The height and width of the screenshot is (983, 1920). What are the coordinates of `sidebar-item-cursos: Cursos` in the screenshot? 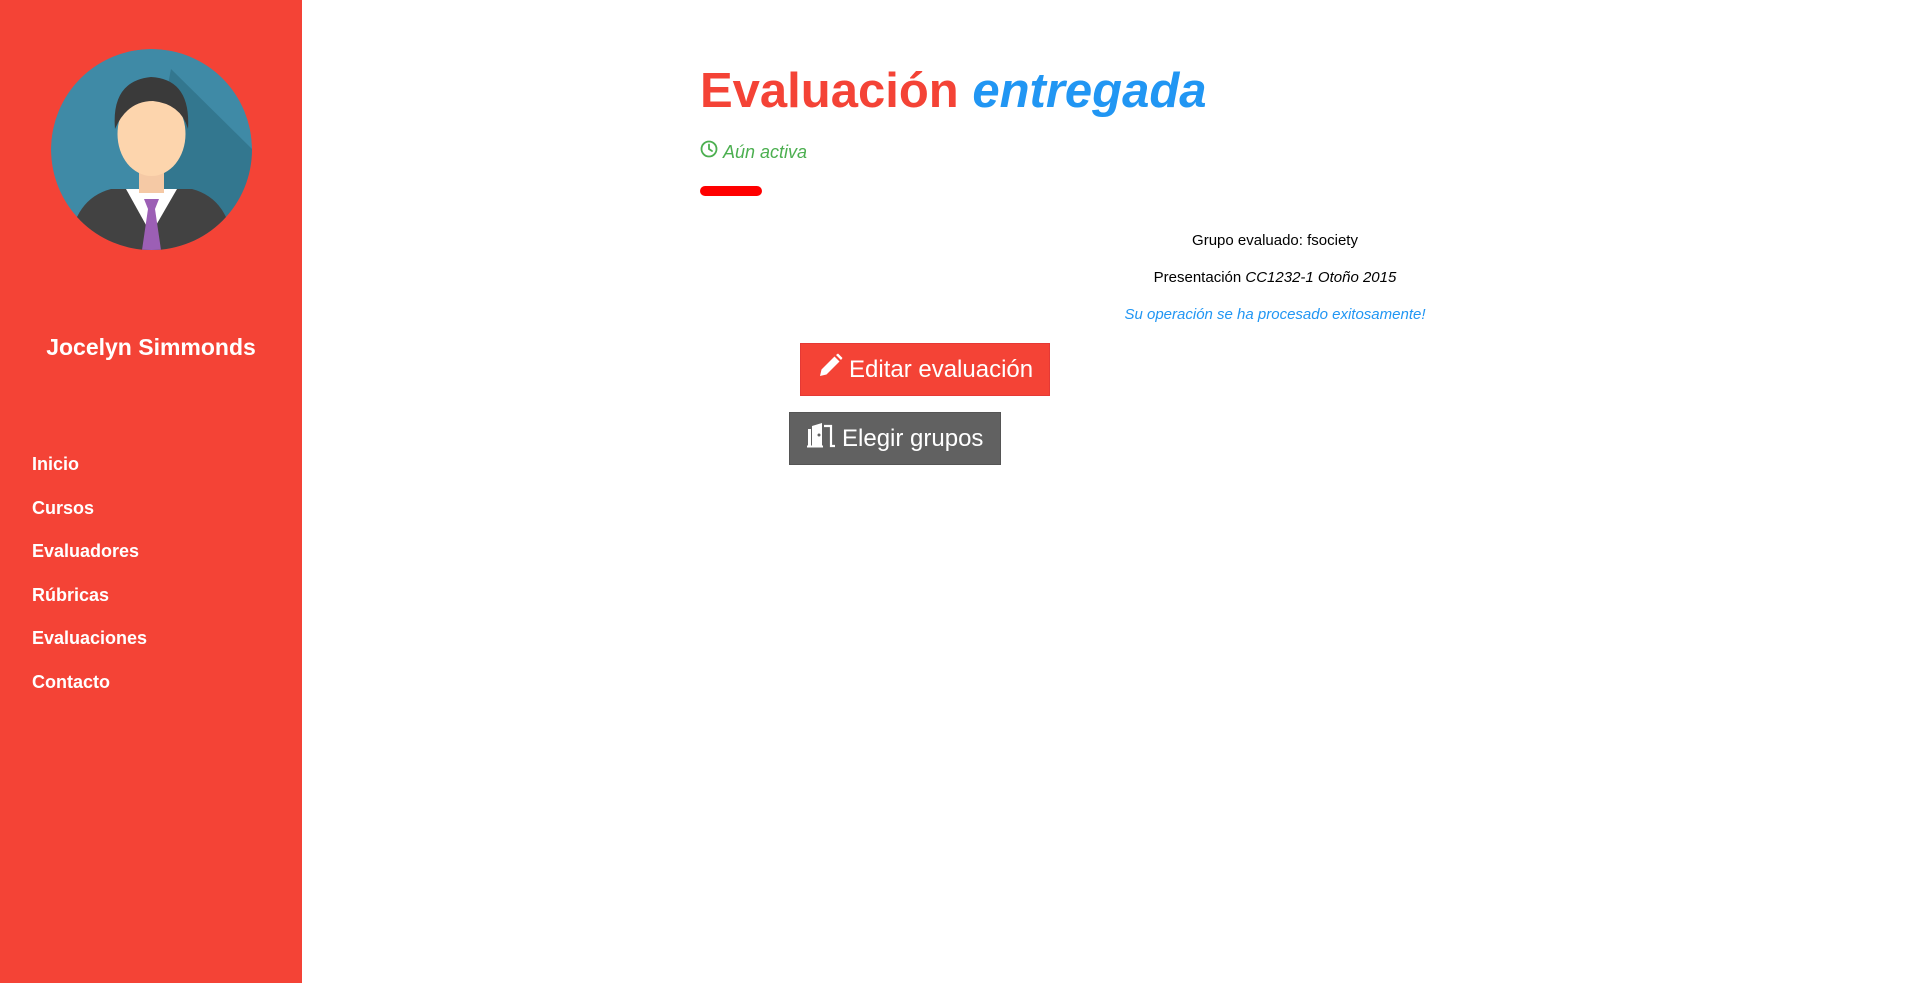 It's located at (89, 516).